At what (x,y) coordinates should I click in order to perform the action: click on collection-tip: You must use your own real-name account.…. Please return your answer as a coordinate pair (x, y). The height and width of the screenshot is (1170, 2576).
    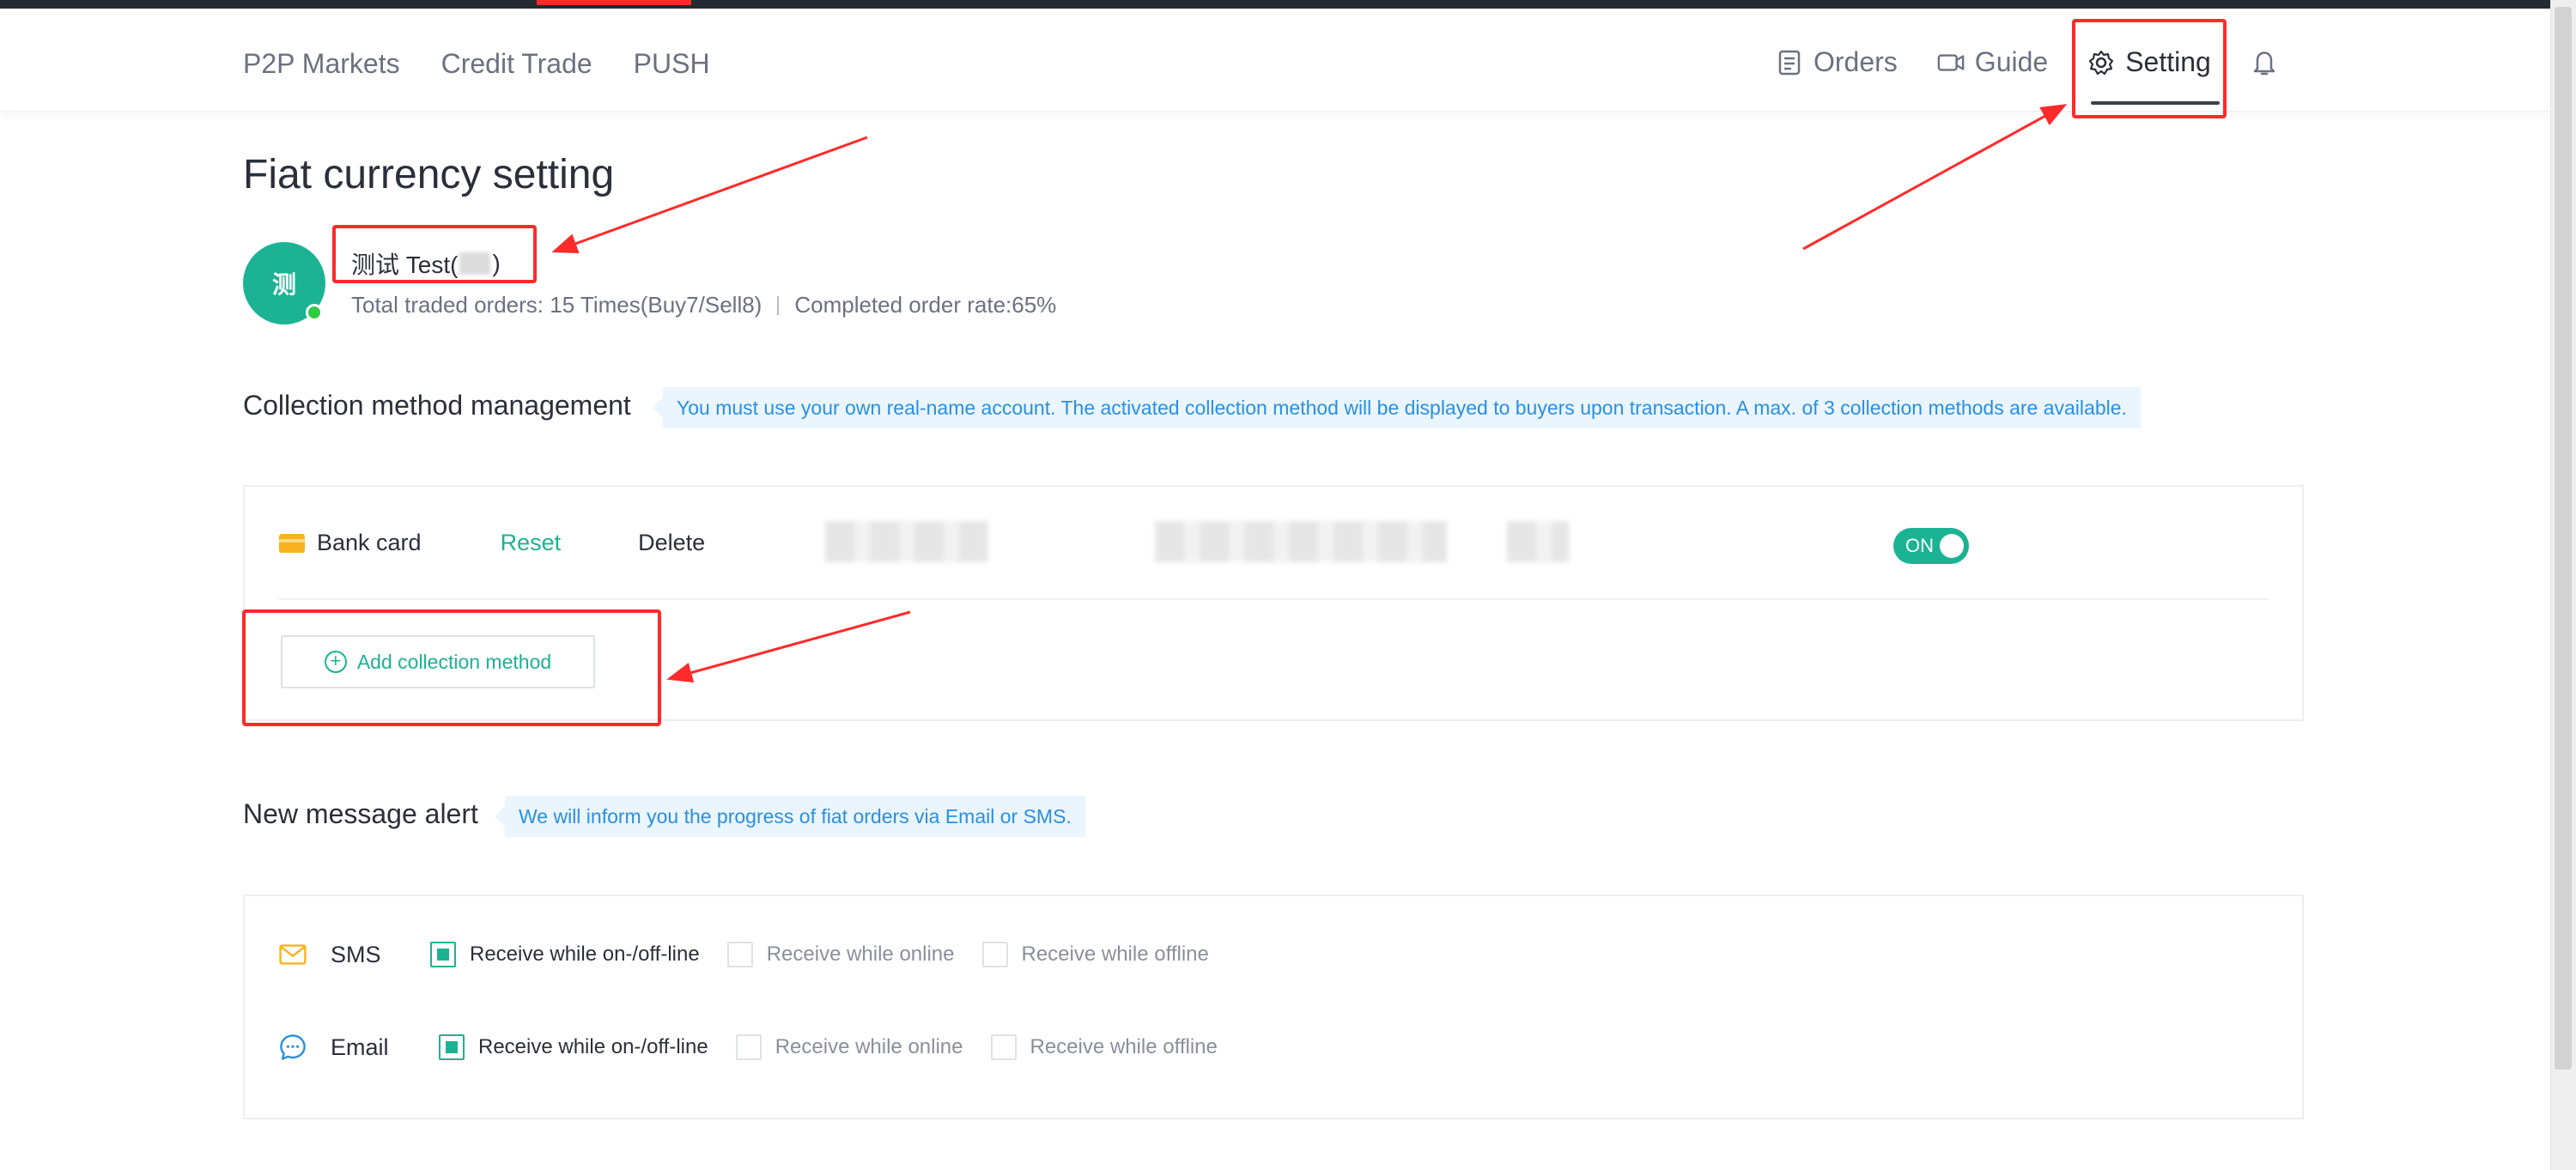
    Looking at the image, I should click on (1397, 408).